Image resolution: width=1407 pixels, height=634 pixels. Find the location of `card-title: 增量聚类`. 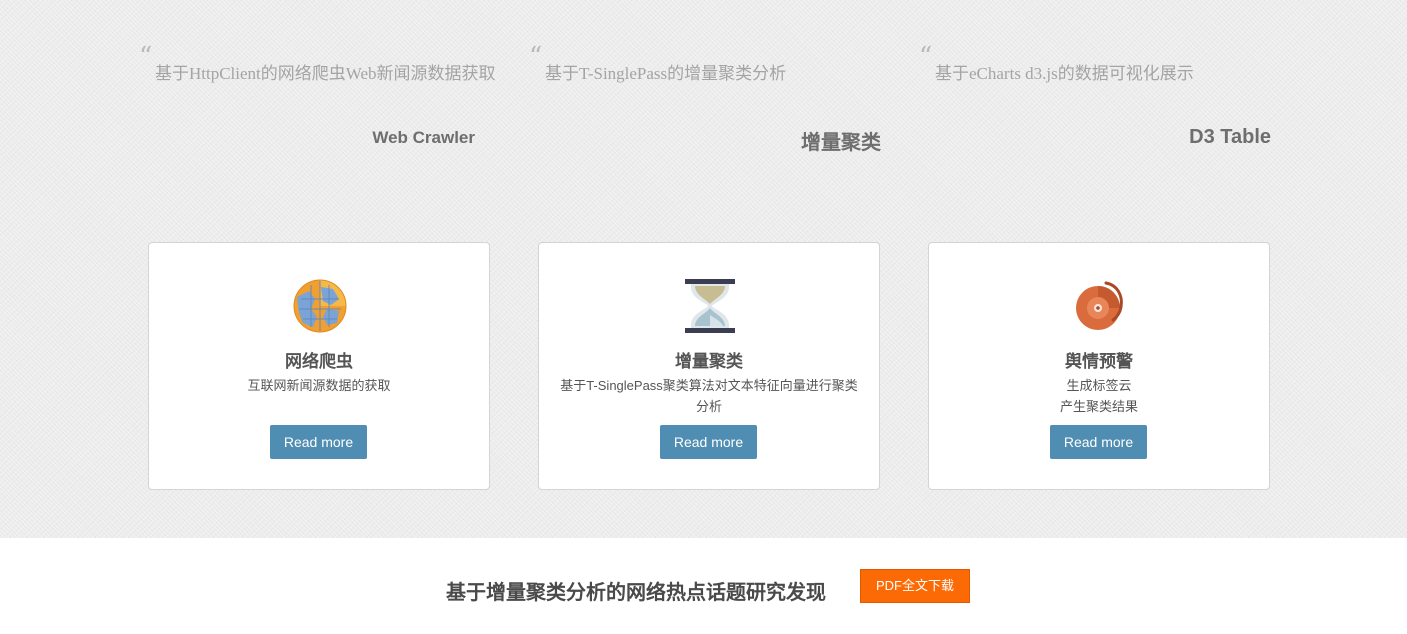

card-title: 增量聚类 is located at coordinates (709, 361).